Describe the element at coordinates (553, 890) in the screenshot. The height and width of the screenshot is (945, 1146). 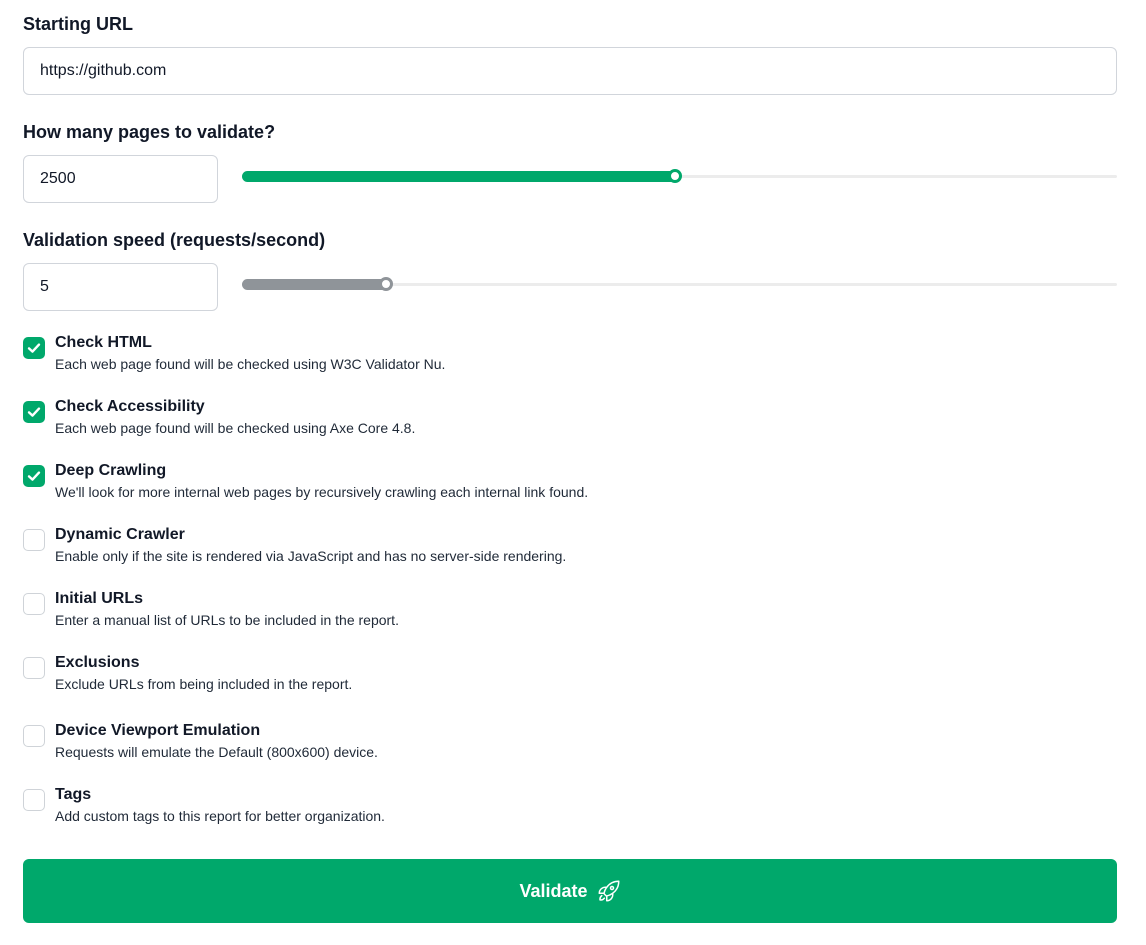
I see `validate-button-label: Validate` at that location.